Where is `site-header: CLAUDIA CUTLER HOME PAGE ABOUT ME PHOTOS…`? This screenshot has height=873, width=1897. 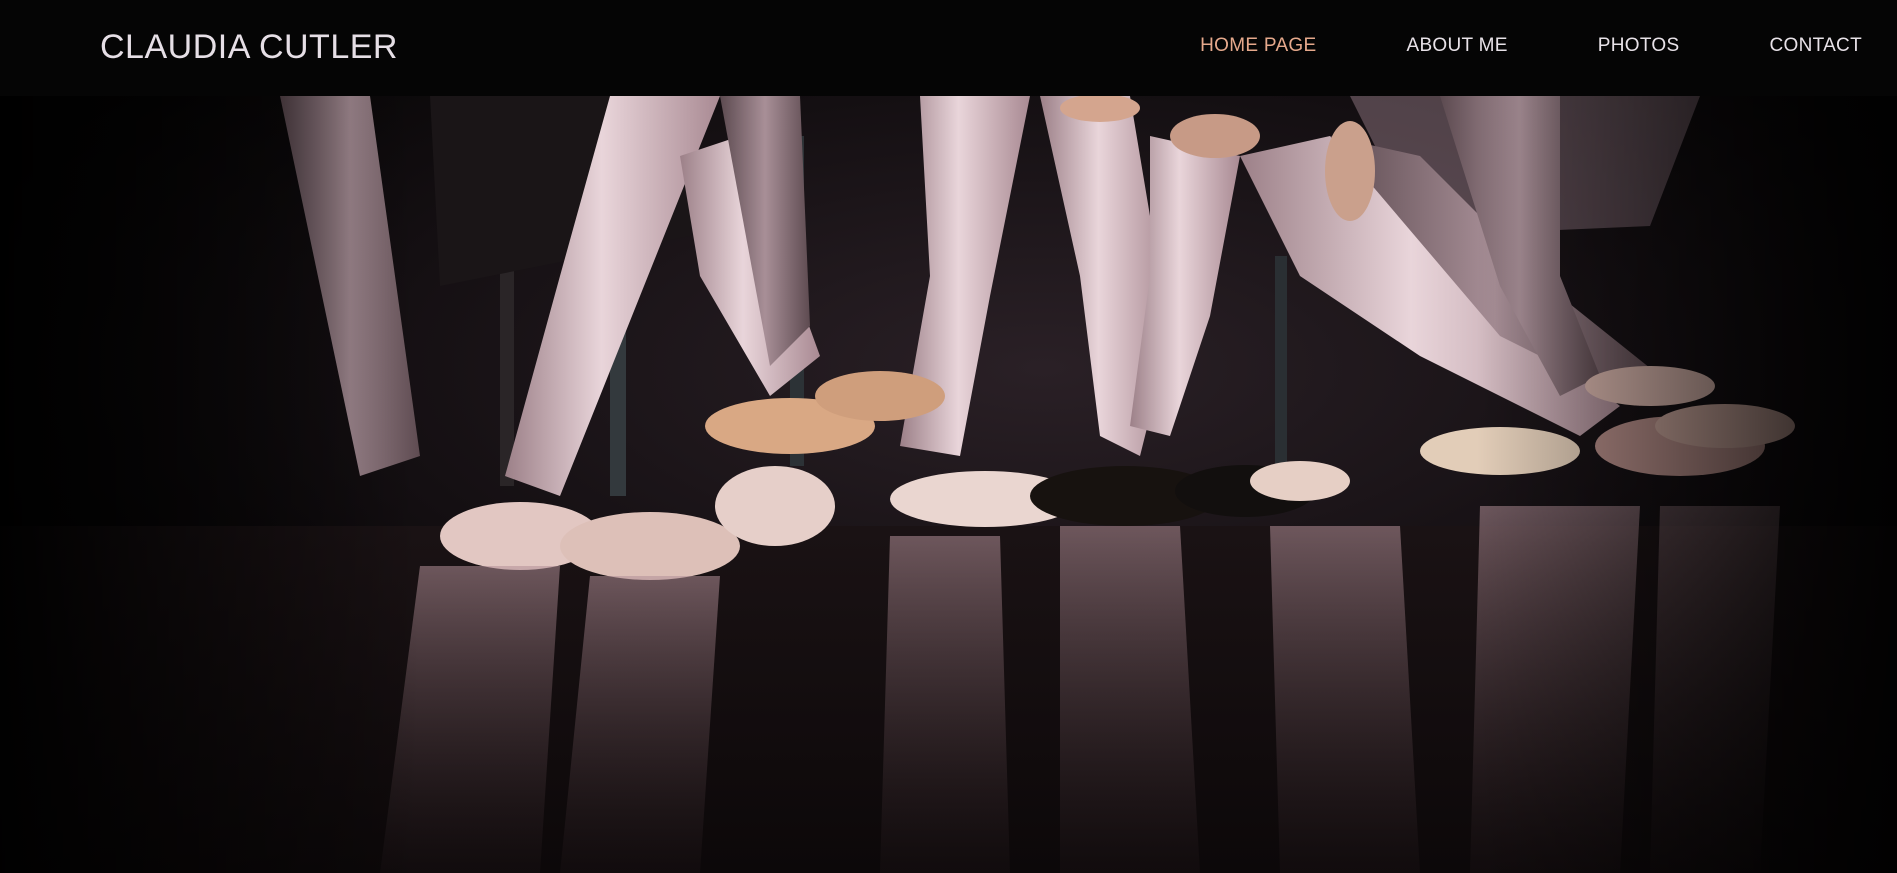 site-header: CLAUDIA CUTLER HOME PAGE ABOUT ME PHOTOS… is located at coordinates (948, 48).